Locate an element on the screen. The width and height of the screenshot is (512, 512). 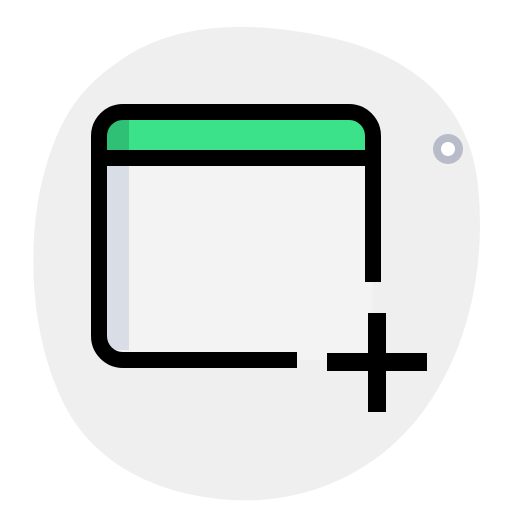
dot-ring-hole is located at coordinates (448, 149).